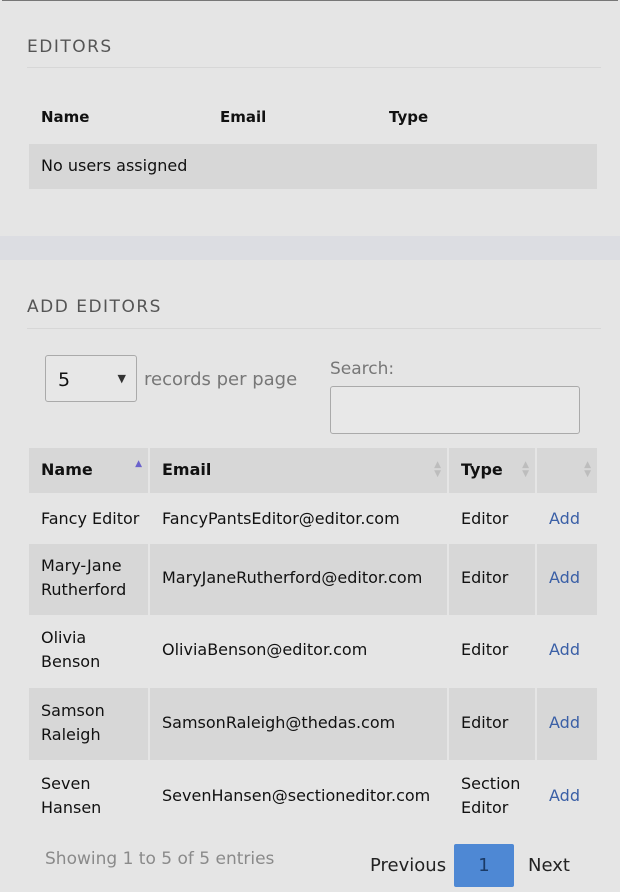 The height and width of the screenshot is (892, 620). What do you see at coordinates (70, 47) in the screenshot?
I see `editors-title: EDITORS` at bounding box center [70, 47].